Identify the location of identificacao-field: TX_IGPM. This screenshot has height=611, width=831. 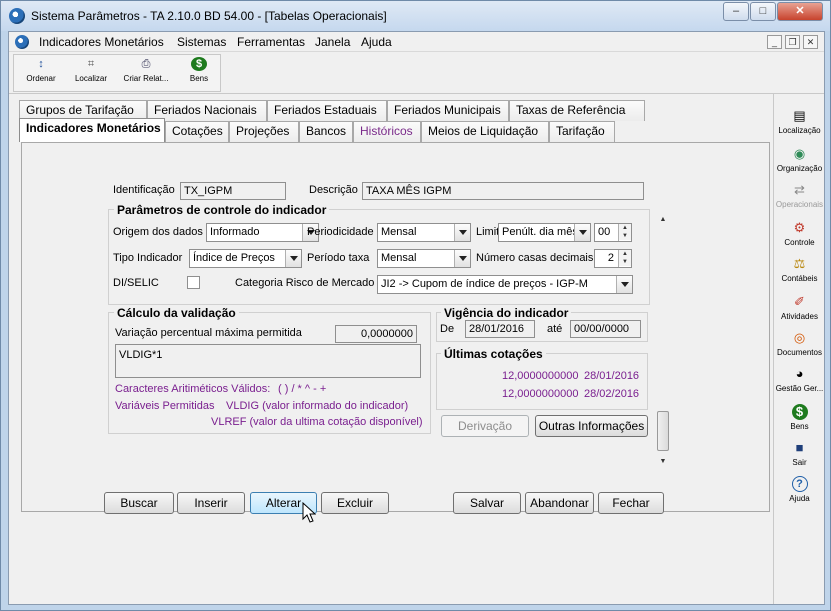
(233, 191).